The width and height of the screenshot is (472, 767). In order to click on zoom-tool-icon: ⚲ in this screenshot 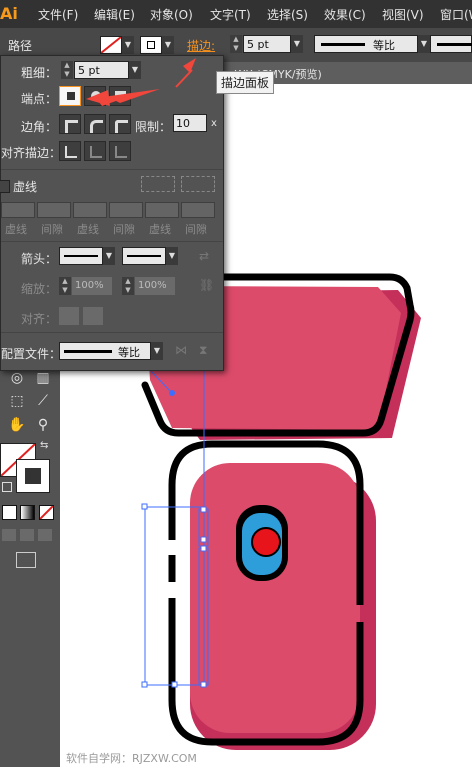, I will do `click(43, 425)`.